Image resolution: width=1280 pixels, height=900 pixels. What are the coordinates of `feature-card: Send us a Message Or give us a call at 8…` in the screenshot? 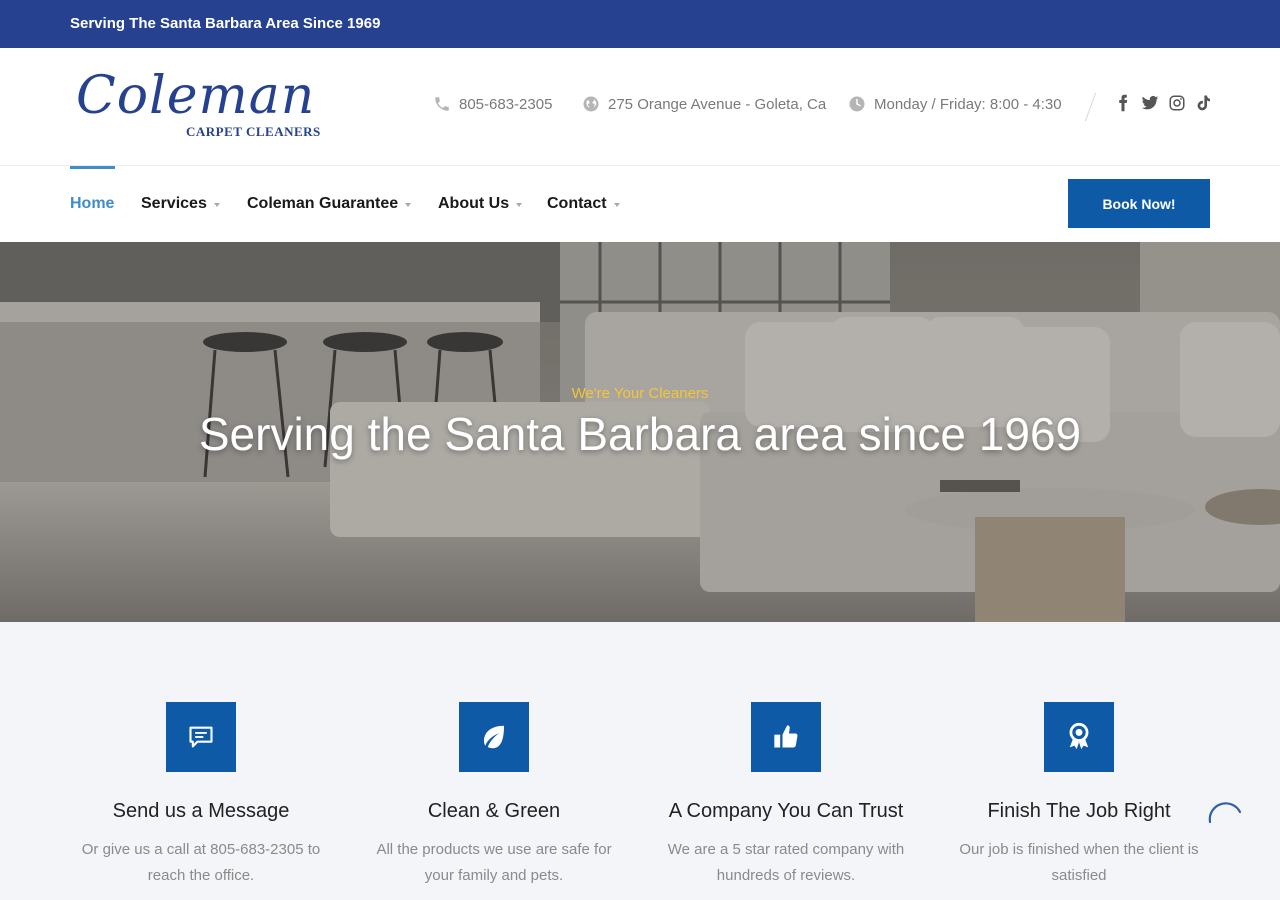 It's located at (201, 795).